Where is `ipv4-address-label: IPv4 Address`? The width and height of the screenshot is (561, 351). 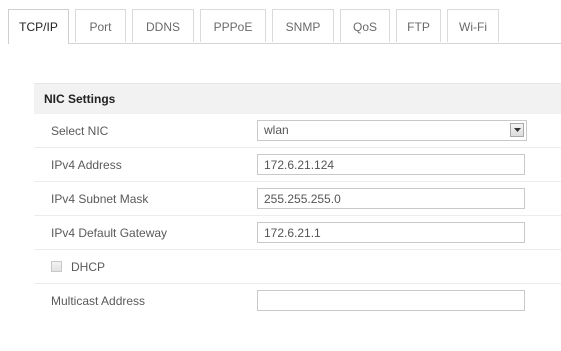
ipv4-address-label: IPv4 Address is located at coordinates (86, 165).